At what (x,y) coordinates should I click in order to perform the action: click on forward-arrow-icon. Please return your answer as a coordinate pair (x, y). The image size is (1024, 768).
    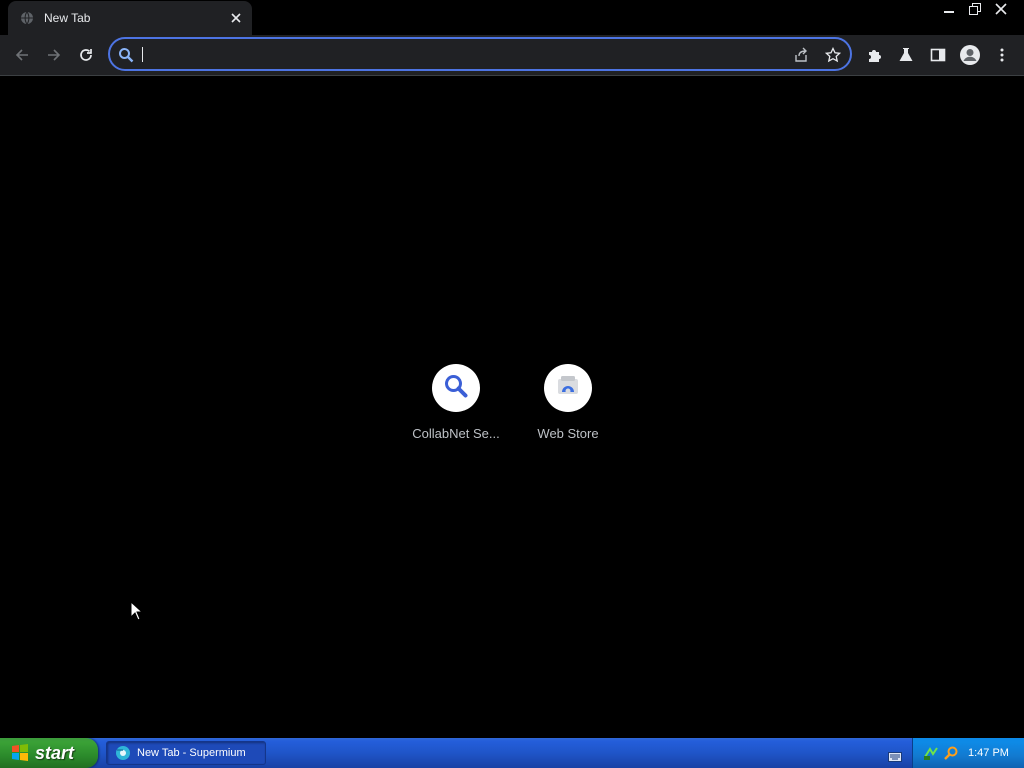
    Looking at the image, I should click on (54, 55).